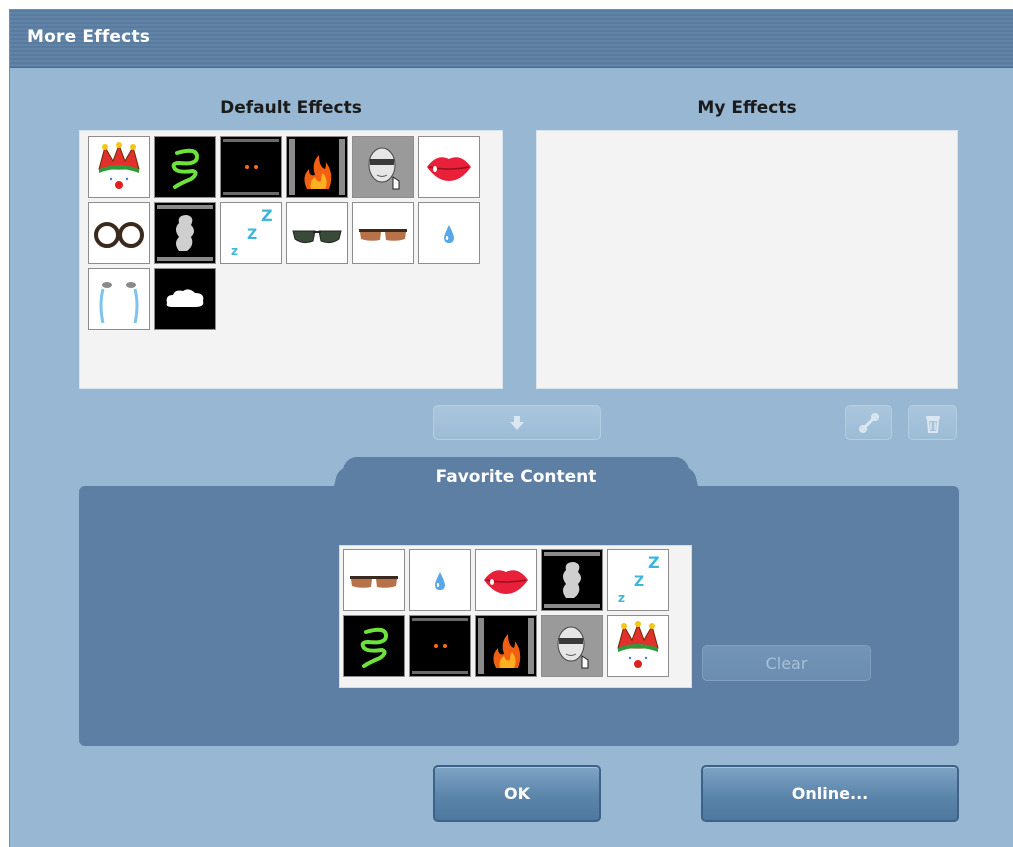 The height and width of the screenshot is (847, 1013). I want to click on favorite-zzz: Z Z z, so click(638, 580).